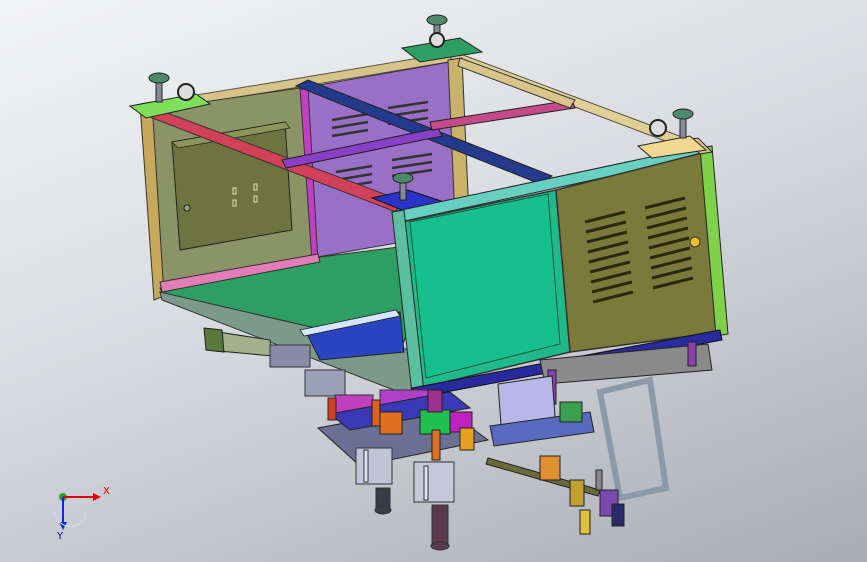 This screenshot has height=562, width=867. I want to click on left-box-screw, so click(187, 208).